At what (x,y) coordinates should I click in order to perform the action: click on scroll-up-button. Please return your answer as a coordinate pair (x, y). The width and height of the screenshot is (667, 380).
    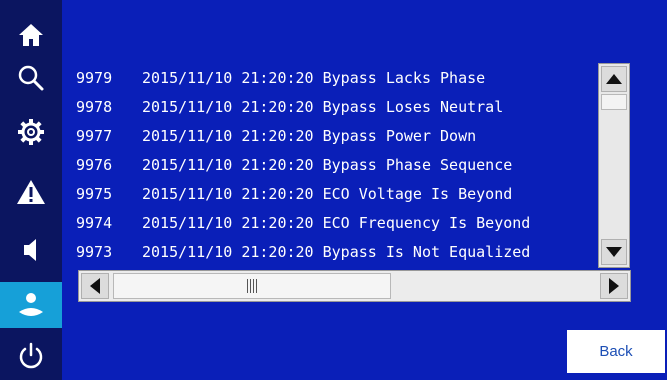
    Looking at the image, I should click on (614, 79).